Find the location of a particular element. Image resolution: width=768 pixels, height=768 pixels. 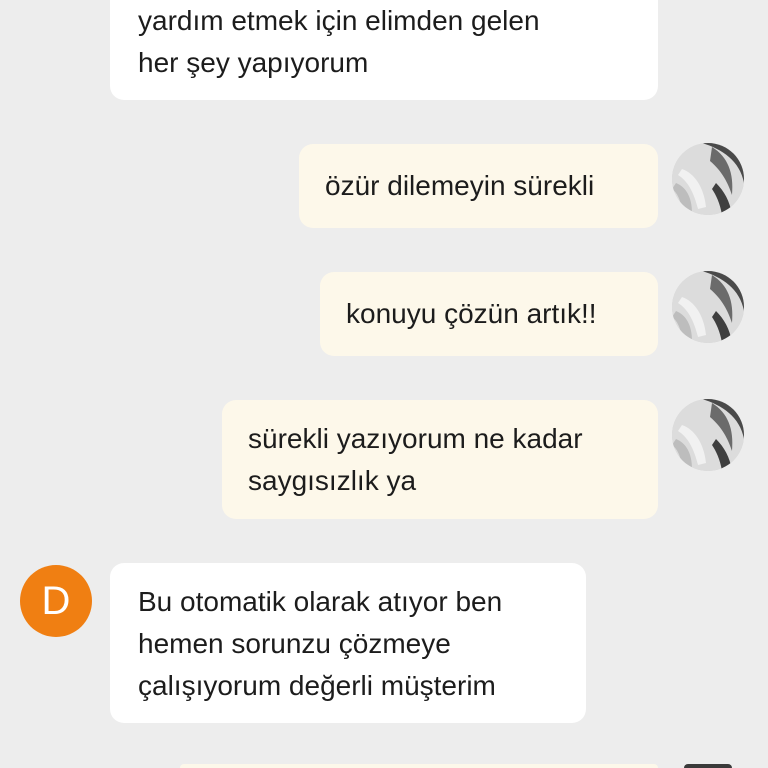

user-message-bubble: konuyu çözün artık!! is located at coordinates (489, 314).